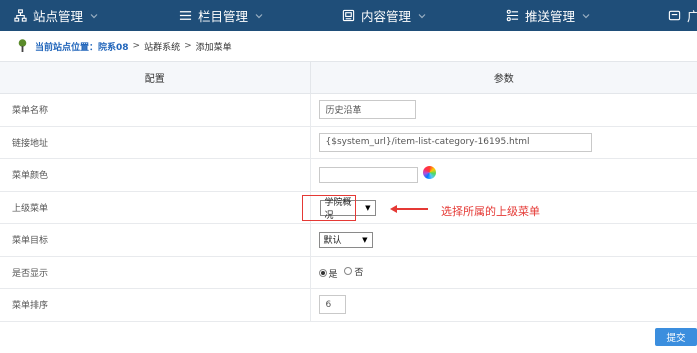 This screenshot has width=697, height=353. Describe the element at coordinates (155, 305) in the screenshot. I see `menu-order-label: 菜单排序` at that location.